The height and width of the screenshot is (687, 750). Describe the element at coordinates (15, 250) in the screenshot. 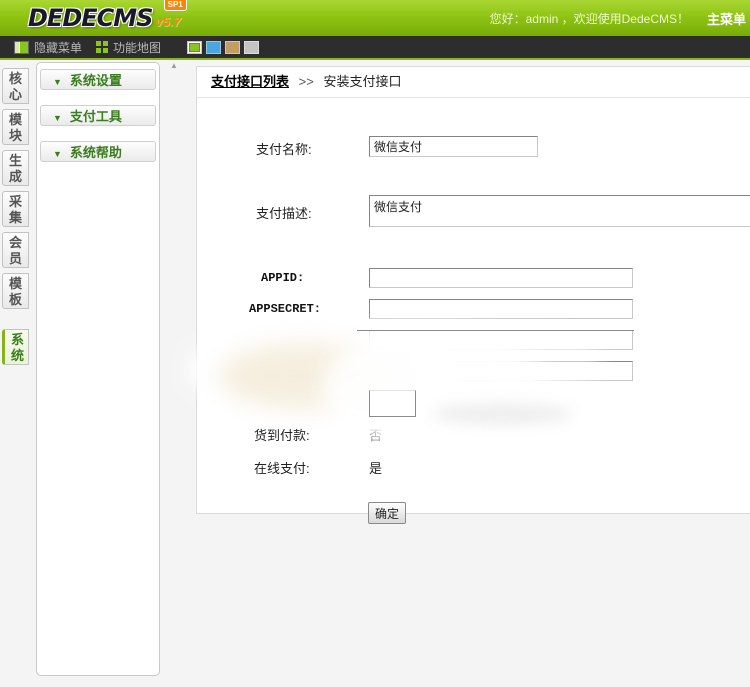

I see `module-tab: 会员` at that location.